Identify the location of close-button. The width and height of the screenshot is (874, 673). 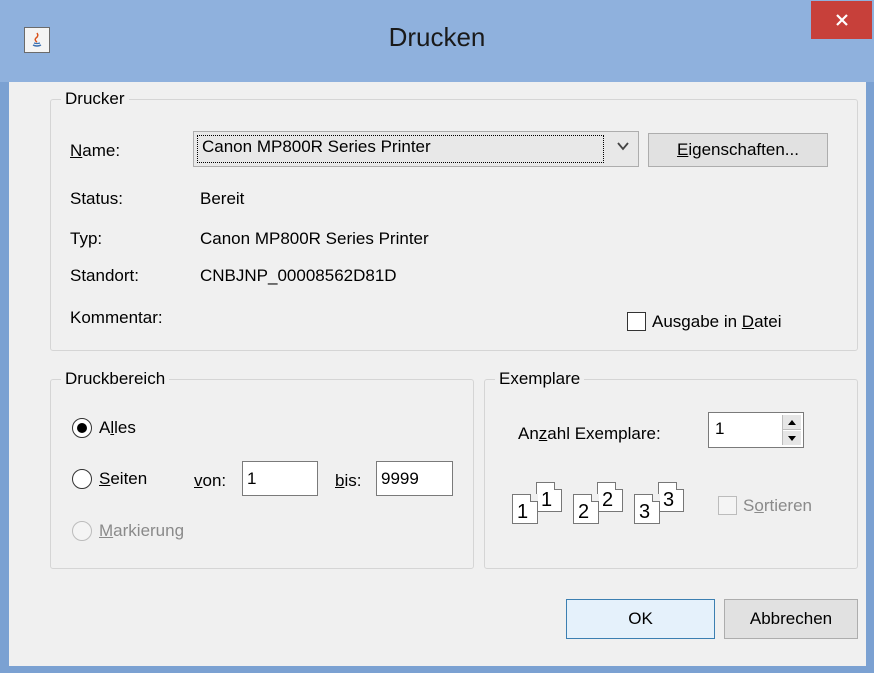
(841, 20).